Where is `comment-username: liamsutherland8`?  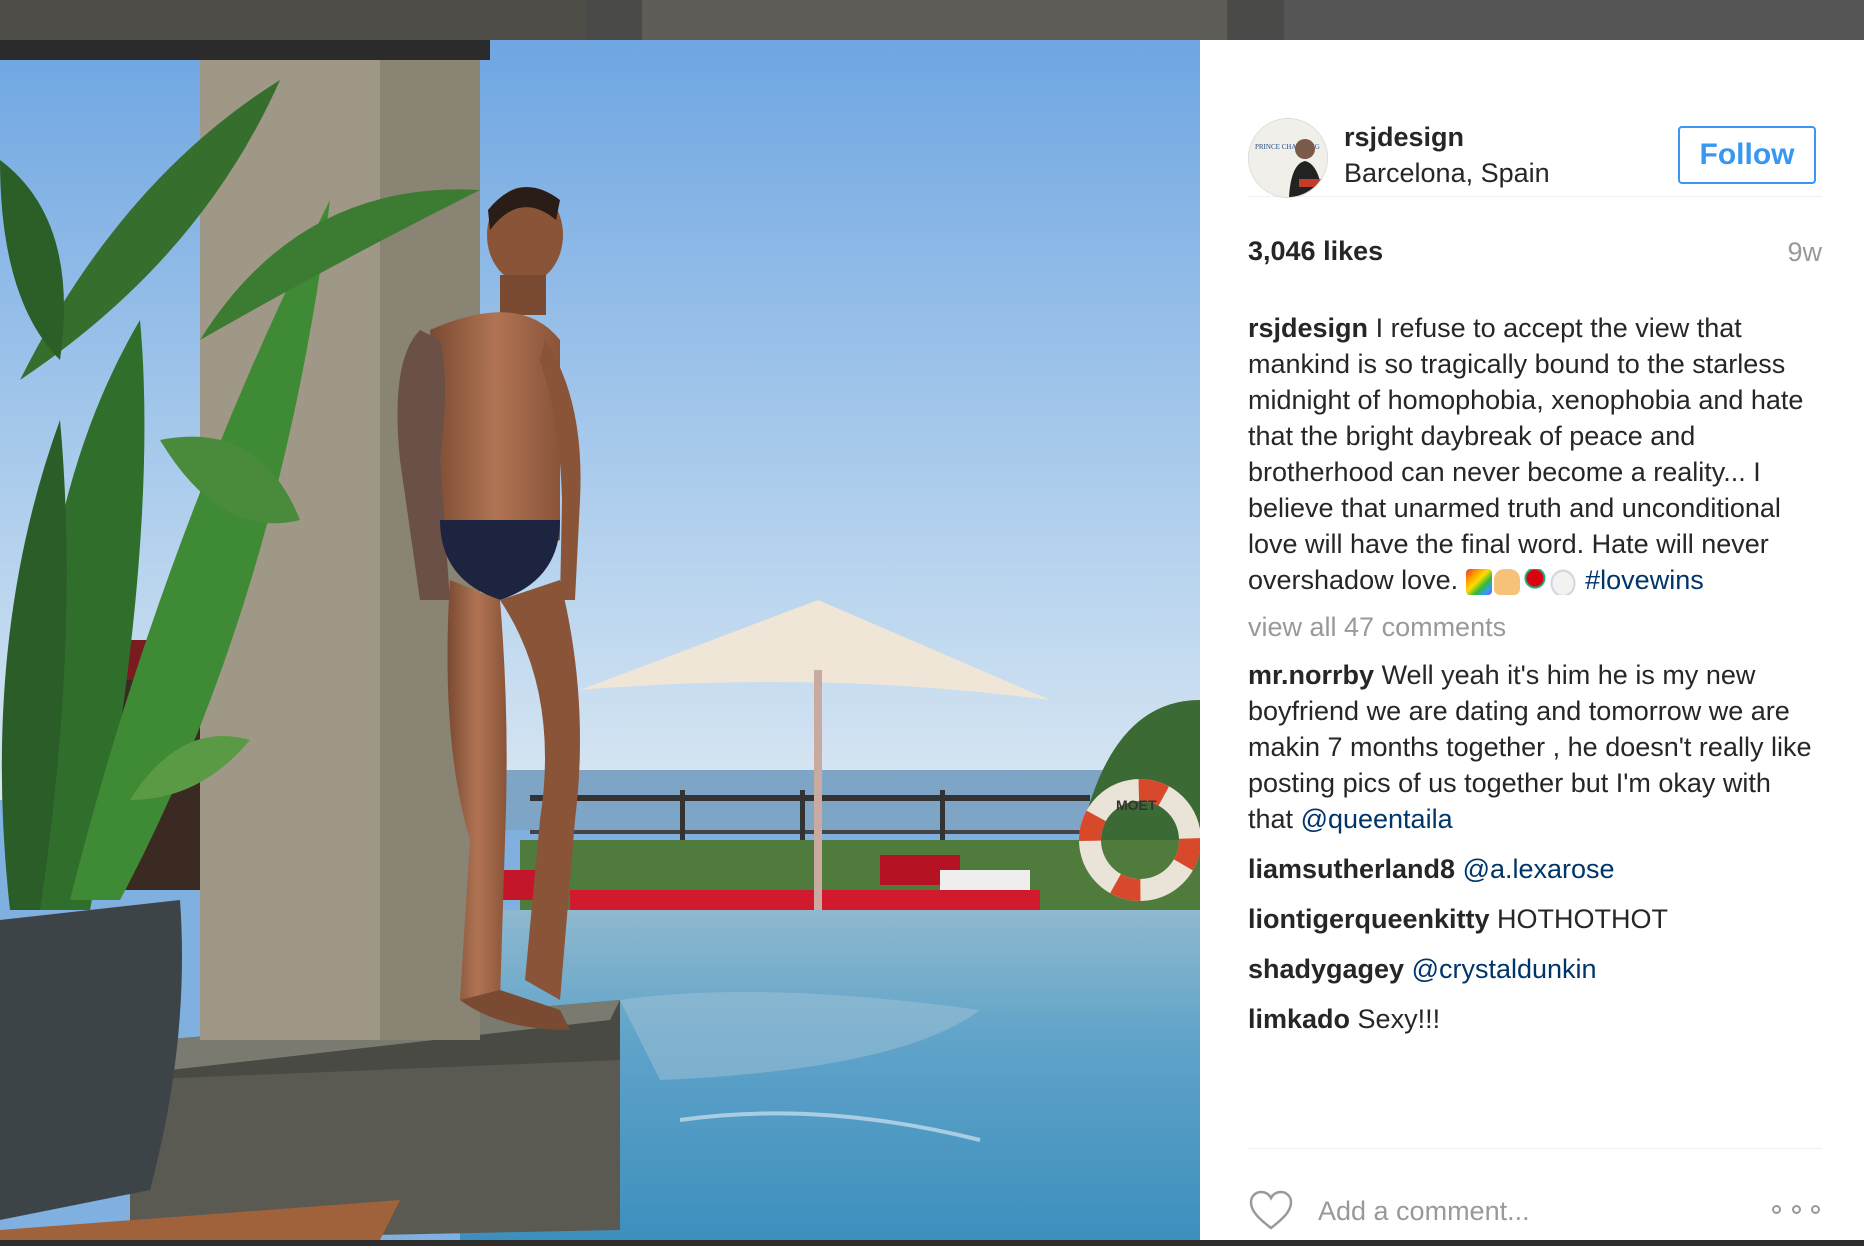
comment-username: liamsutherland8 is located at coordinates (1351, 869).